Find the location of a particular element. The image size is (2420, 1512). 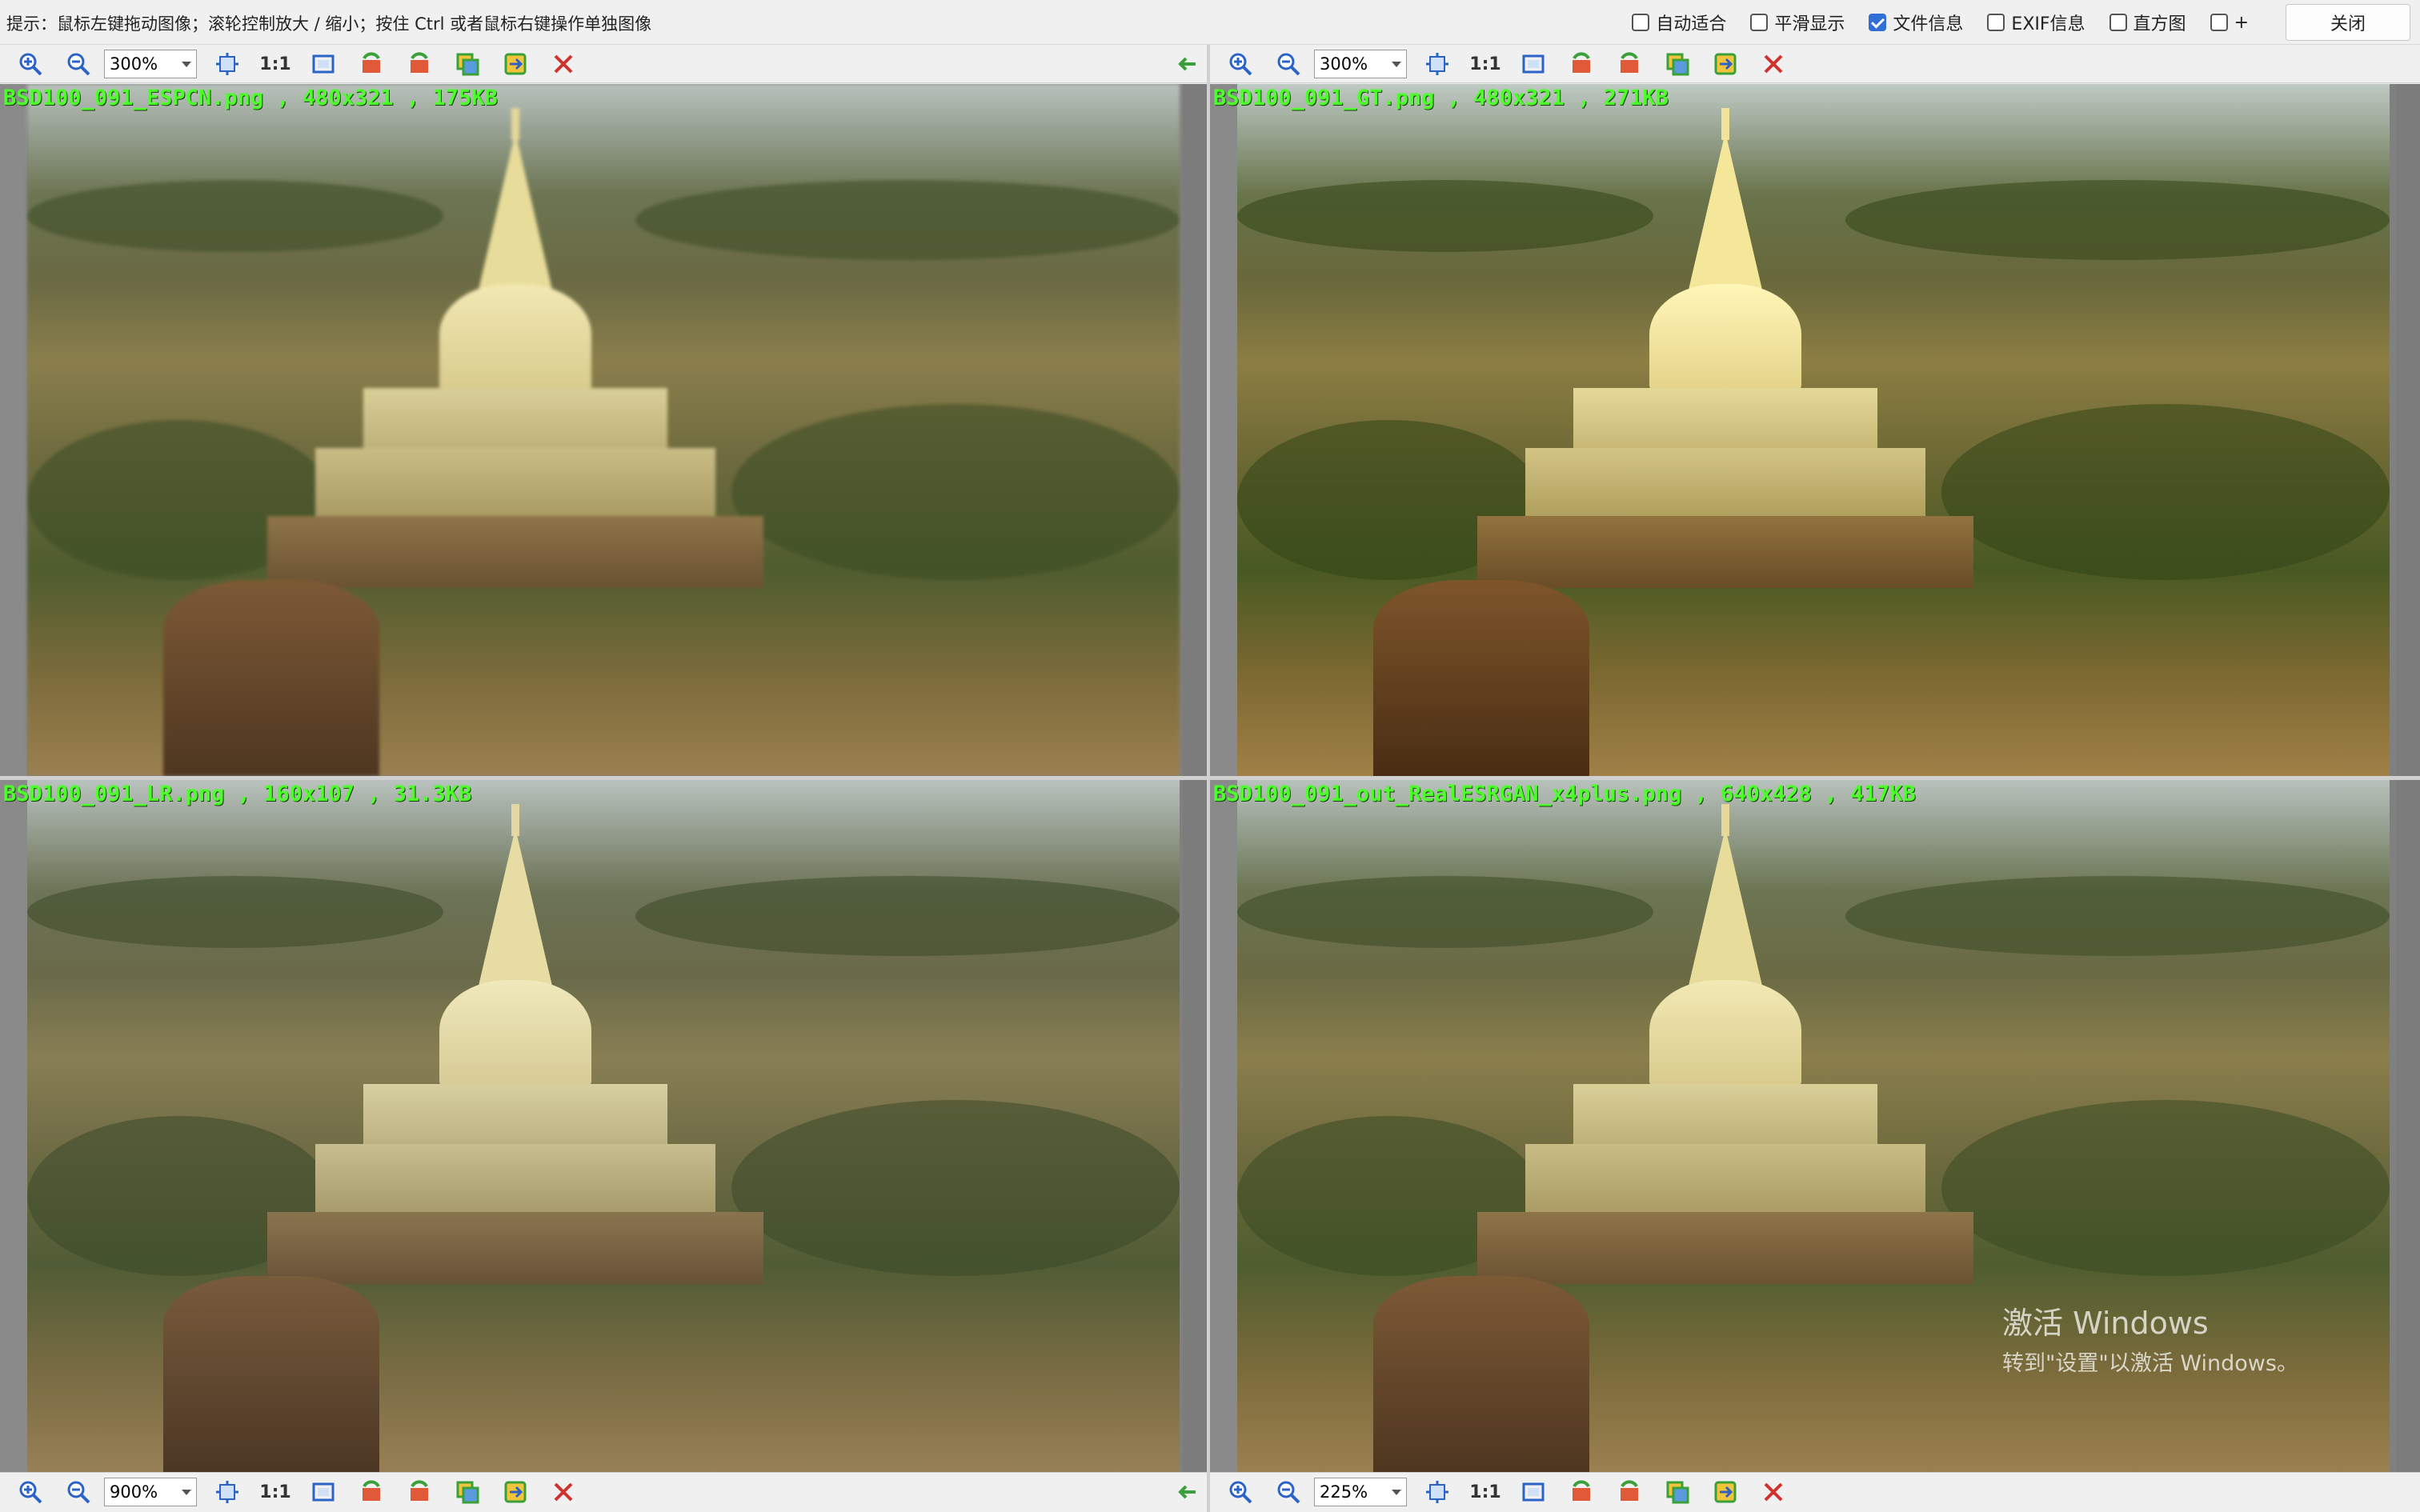

fit-icon is located at coordinates (227, 1492).